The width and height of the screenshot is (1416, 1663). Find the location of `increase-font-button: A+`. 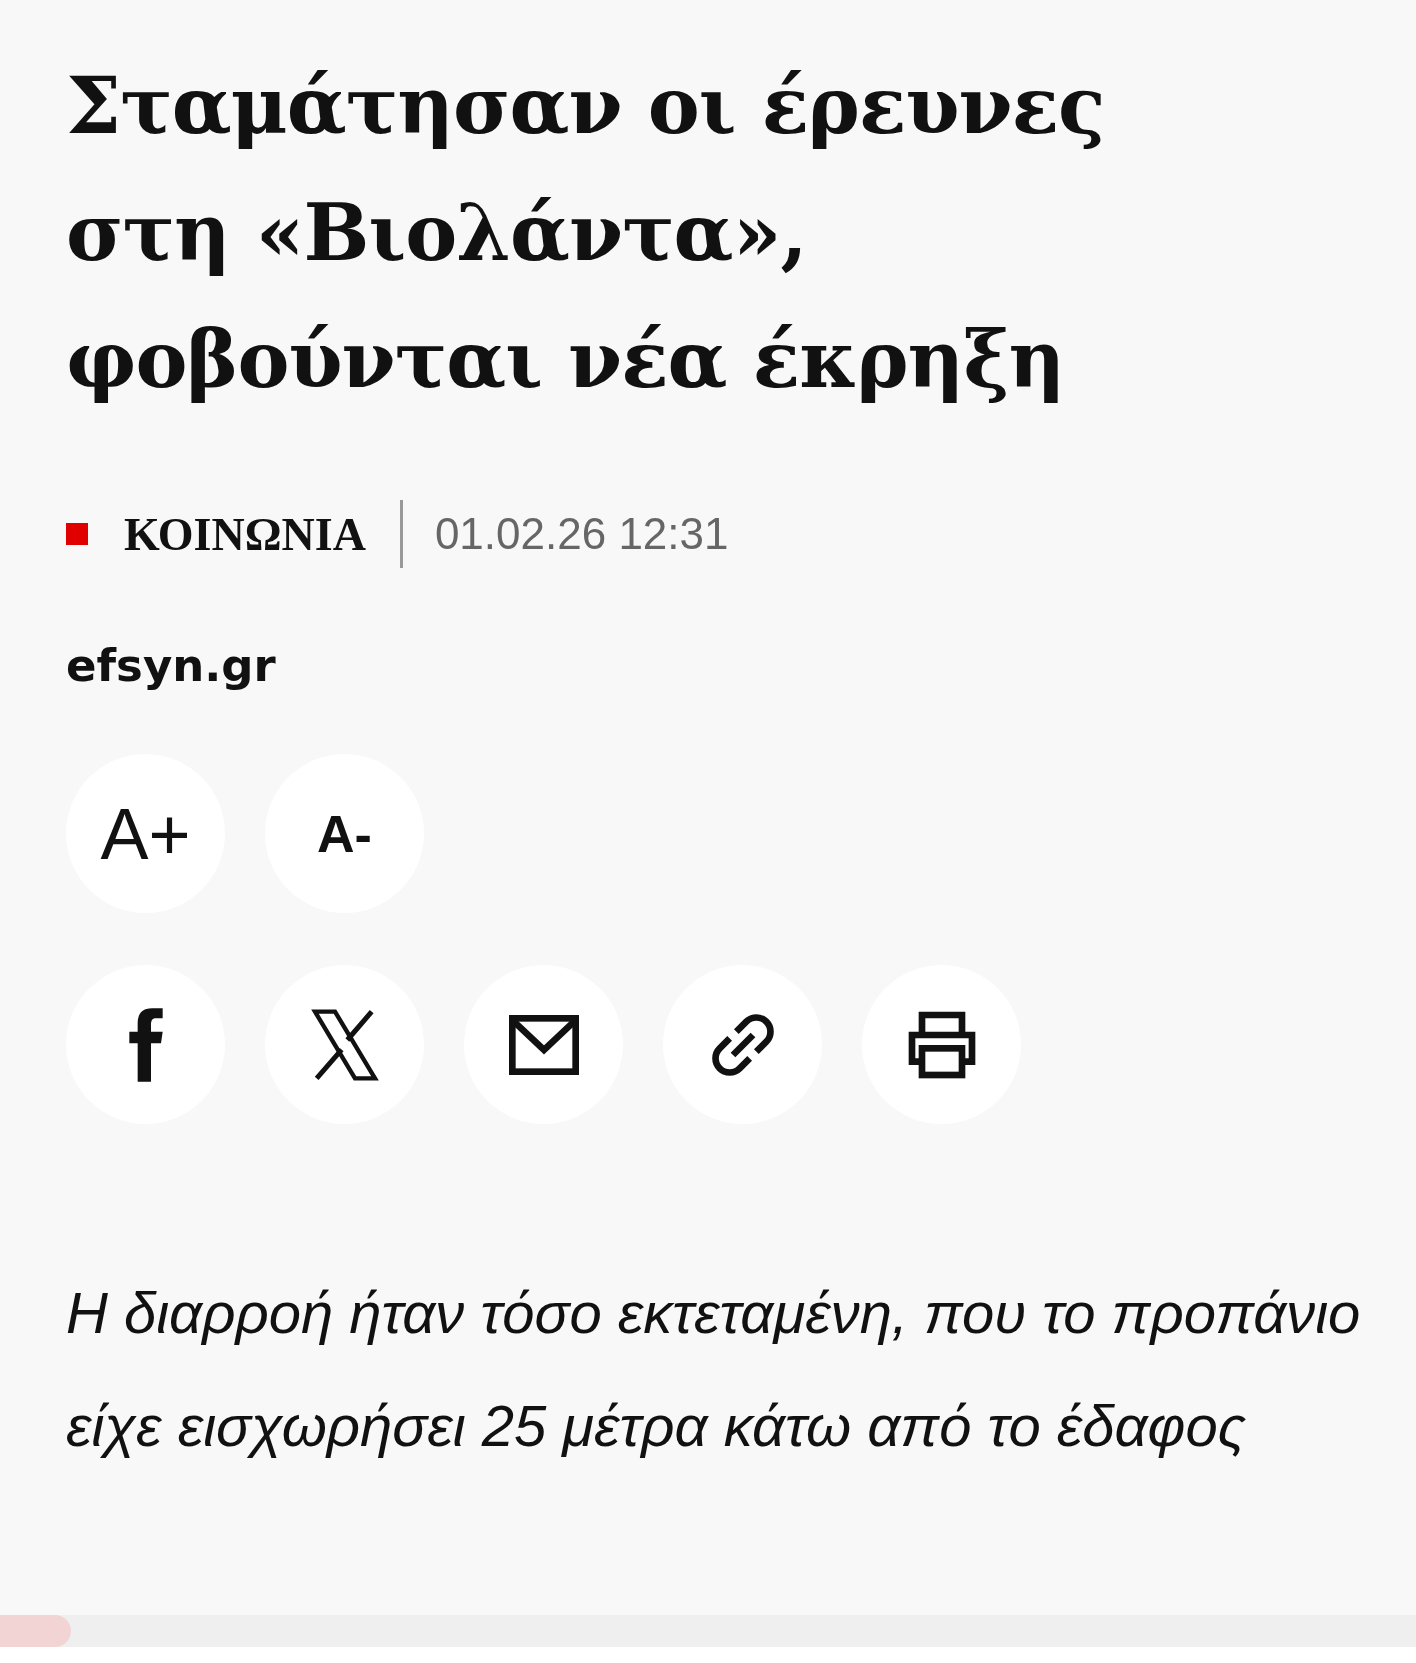

increase-font-button: A+ is located at coordinates (145, 833).